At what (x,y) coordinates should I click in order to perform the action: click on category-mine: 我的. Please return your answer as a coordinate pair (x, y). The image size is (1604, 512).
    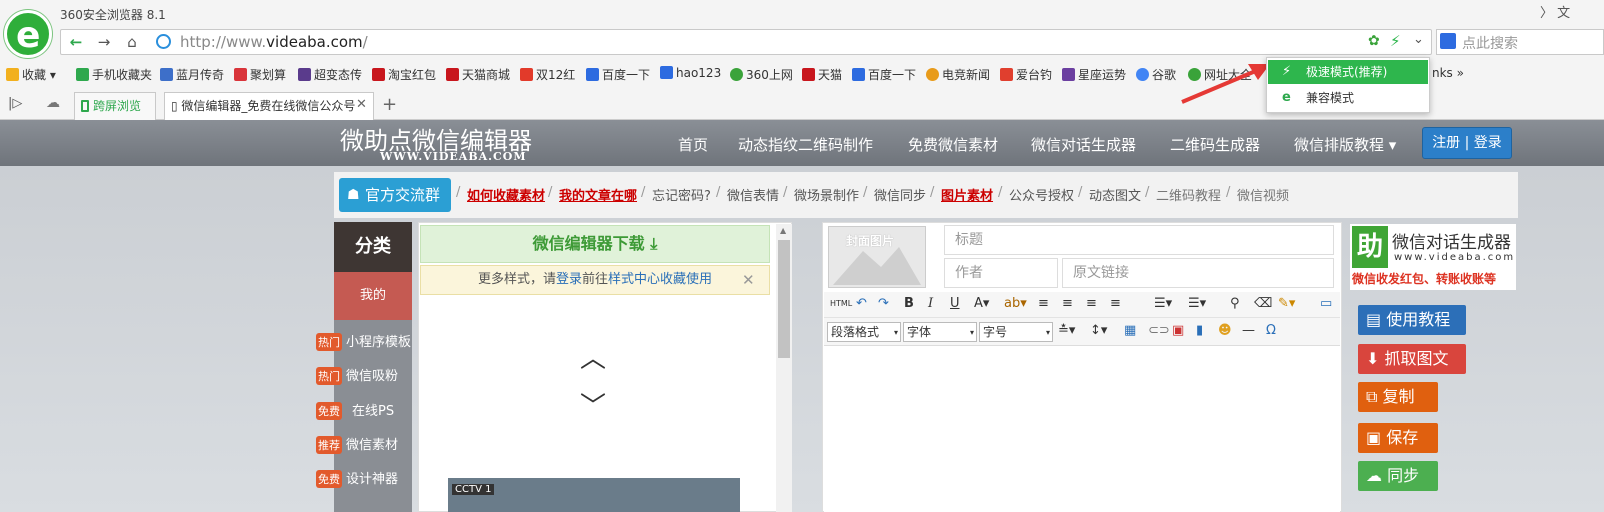
    Looking at the image, I should click on (373, 296).